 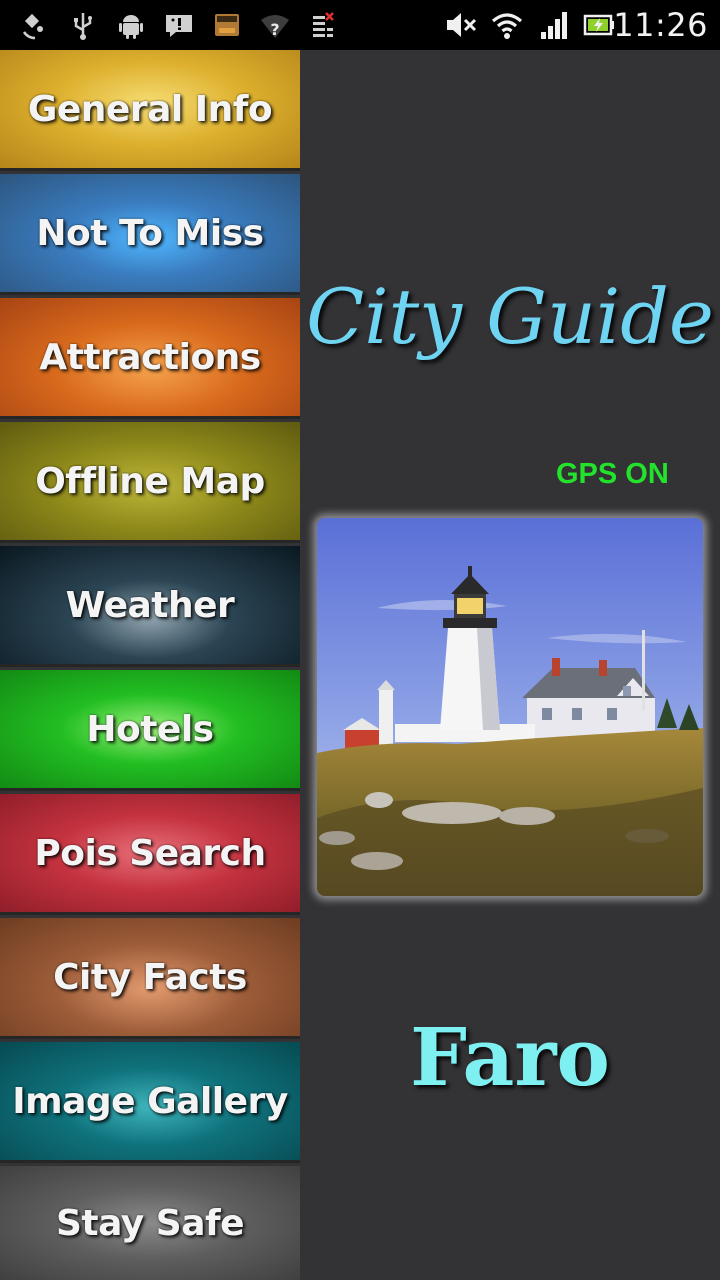 I want to click on usb-icon, so click(x=83, y=25).